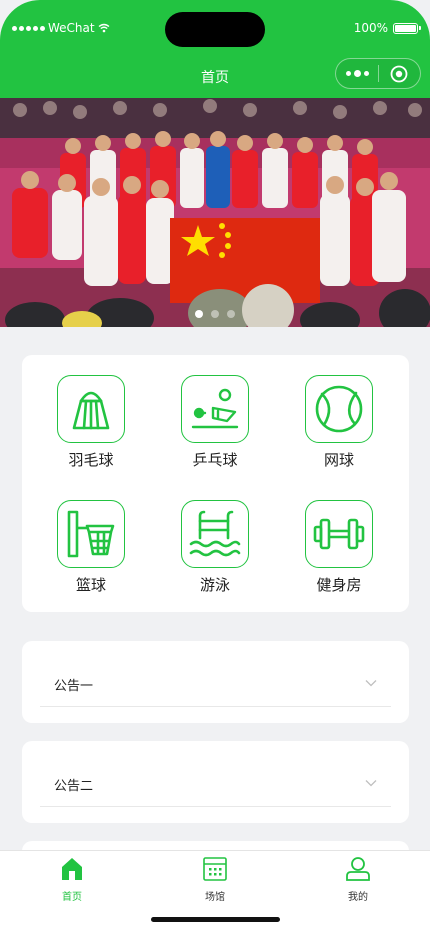  What do you see at coordinates (358, 869) in the screenshot?
I see `user-icon` at bounding box center [358, 869].